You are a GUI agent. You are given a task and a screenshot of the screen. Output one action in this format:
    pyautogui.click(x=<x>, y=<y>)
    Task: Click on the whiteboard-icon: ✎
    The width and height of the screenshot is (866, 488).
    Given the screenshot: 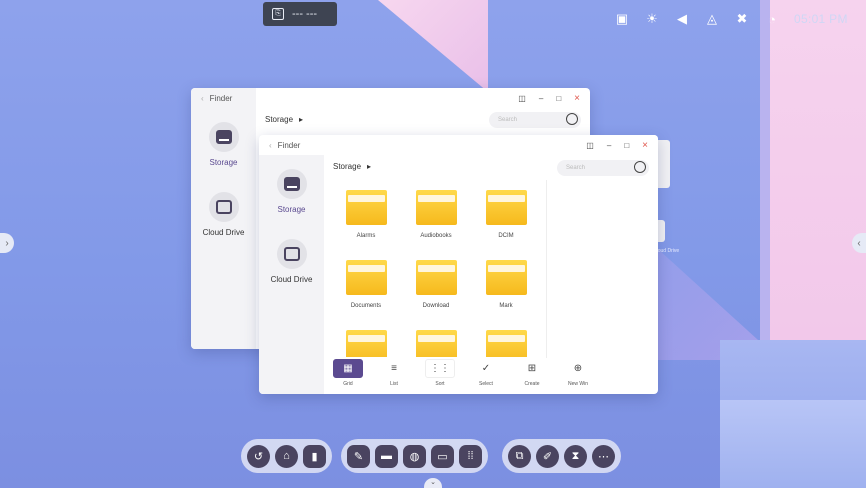 What is the action you would take?
    pyautogui.click(x=358, y=456)
    